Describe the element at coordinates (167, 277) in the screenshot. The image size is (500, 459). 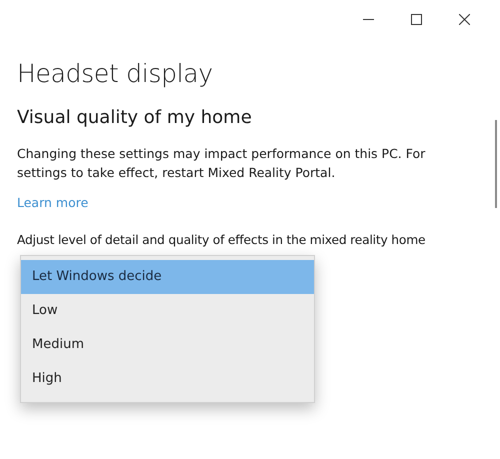
I see `dropdown-option: Let Windows decide` at that location.